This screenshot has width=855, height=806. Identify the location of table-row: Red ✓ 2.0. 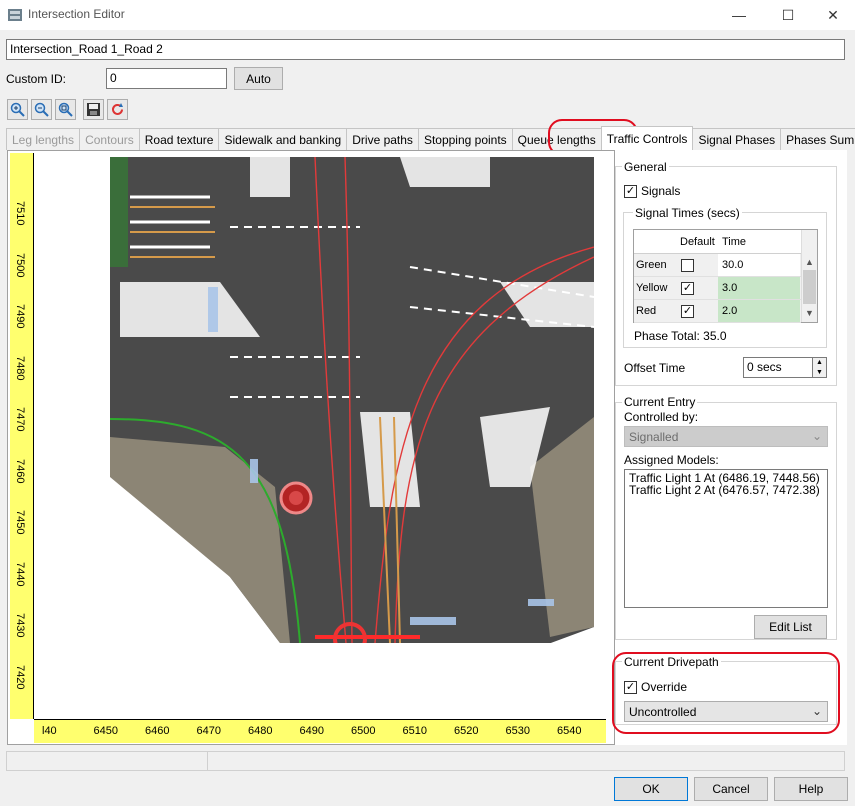
(717, 311).